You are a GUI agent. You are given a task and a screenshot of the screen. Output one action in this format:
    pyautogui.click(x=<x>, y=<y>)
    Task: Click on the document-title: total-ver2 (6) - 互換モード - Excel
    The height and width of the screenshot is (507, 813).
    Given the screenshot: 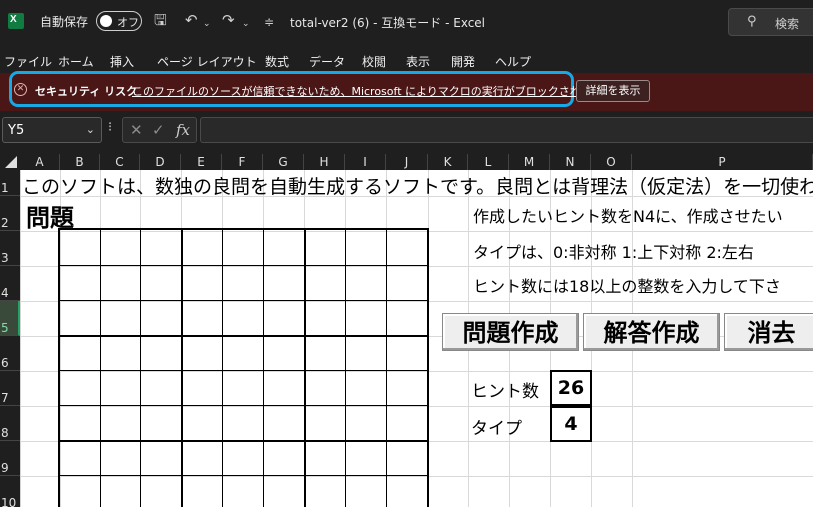 What is the action you would take?
    pyautogui.click(x=388, y=23)
    